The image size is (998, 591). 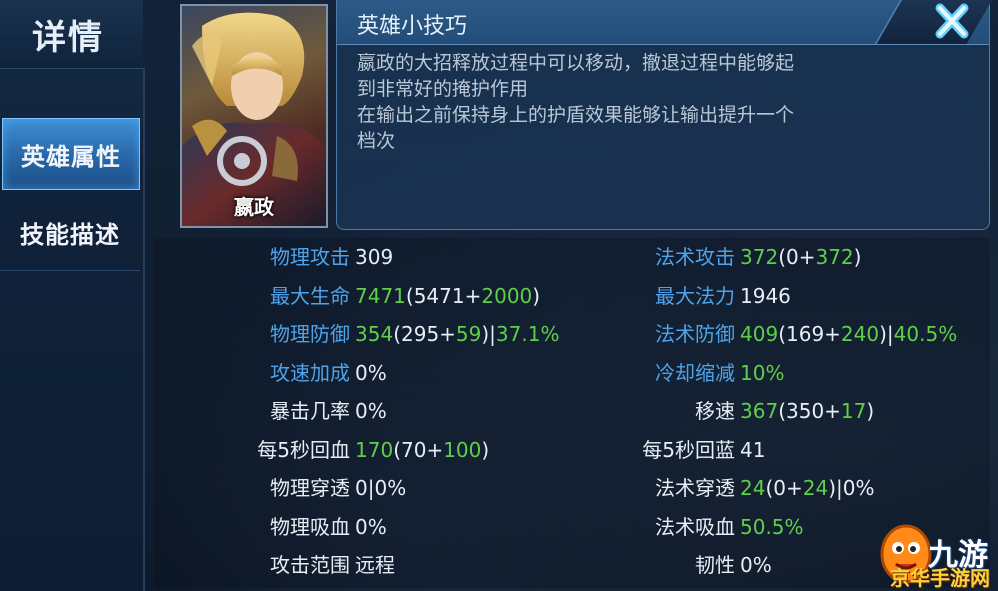 What do you see at coordinates (759, 334) in the screenshot?
I see `stat-value-part: 409` at bounding box center [759, 334].